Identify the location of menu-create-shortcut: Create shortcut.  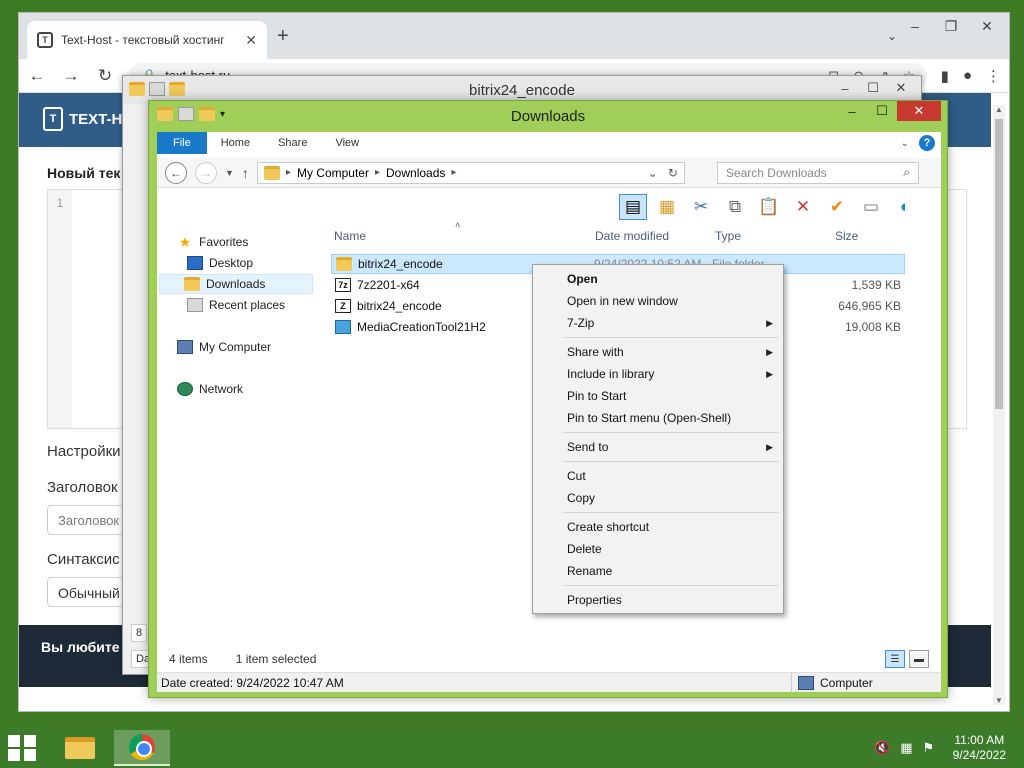
(608, 527).